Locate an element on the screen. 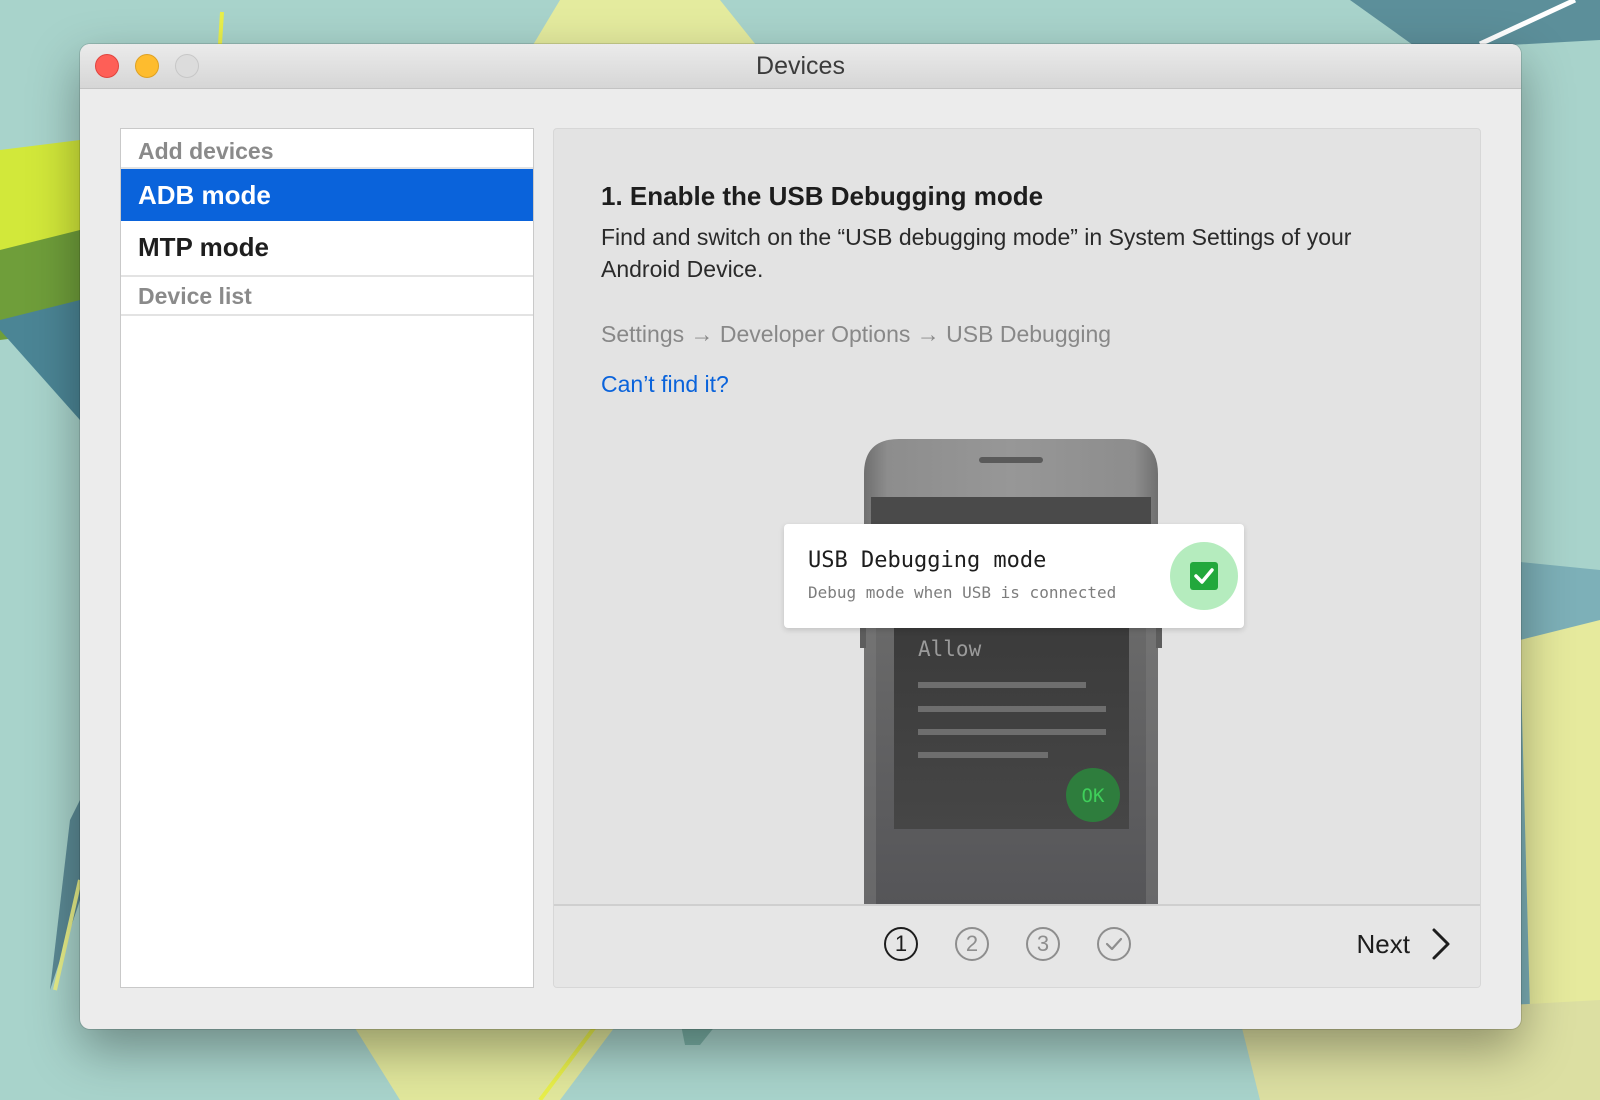  window-title: Devices is located at coordinates (800, 66).